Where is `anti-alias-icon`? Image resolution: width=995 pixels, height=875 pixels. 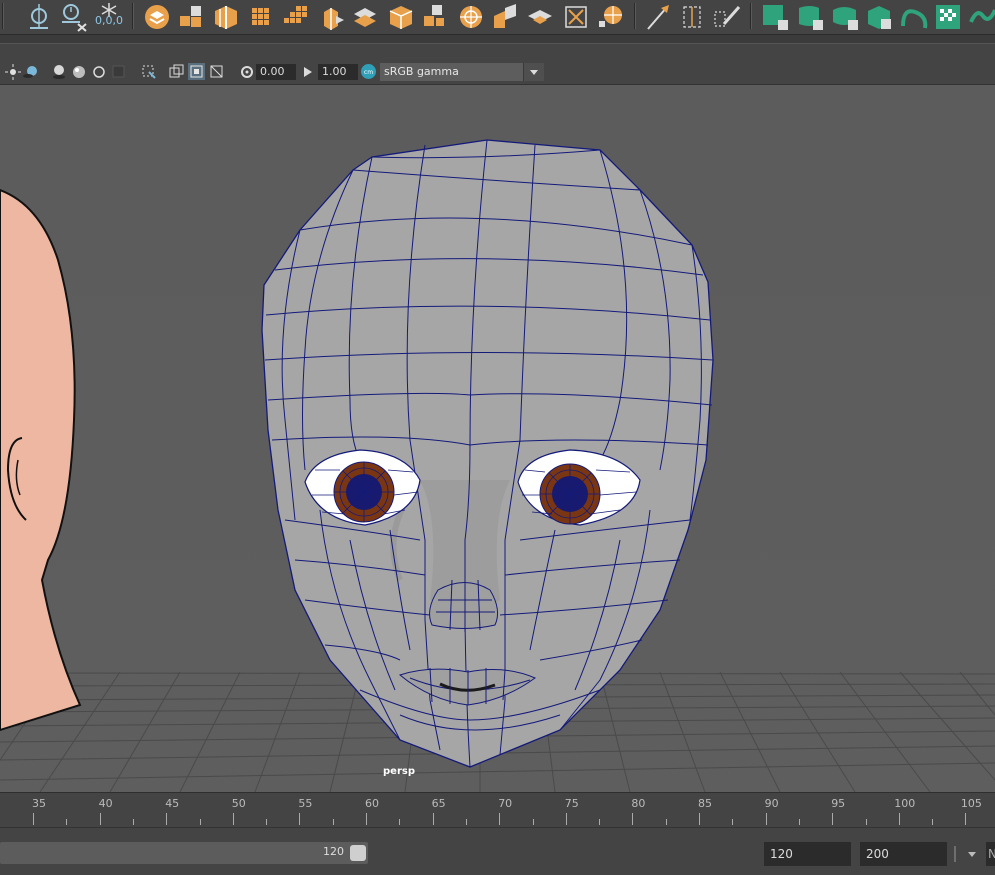
anti-alias-icon is located at coordinates (118, 71).